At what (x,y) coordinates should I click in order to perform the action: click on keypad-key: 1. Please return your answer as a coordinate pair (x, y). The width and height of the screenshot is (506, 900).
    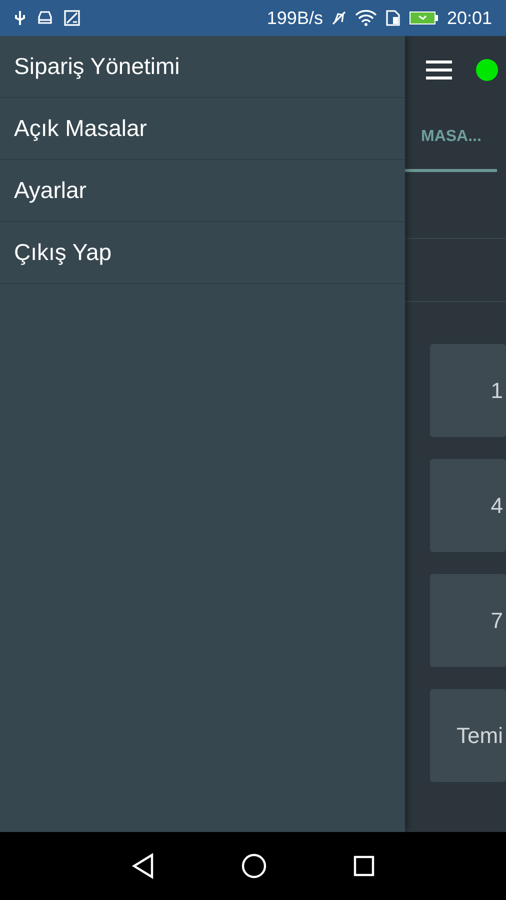
    Looking at the image, I should click on (468, 390).